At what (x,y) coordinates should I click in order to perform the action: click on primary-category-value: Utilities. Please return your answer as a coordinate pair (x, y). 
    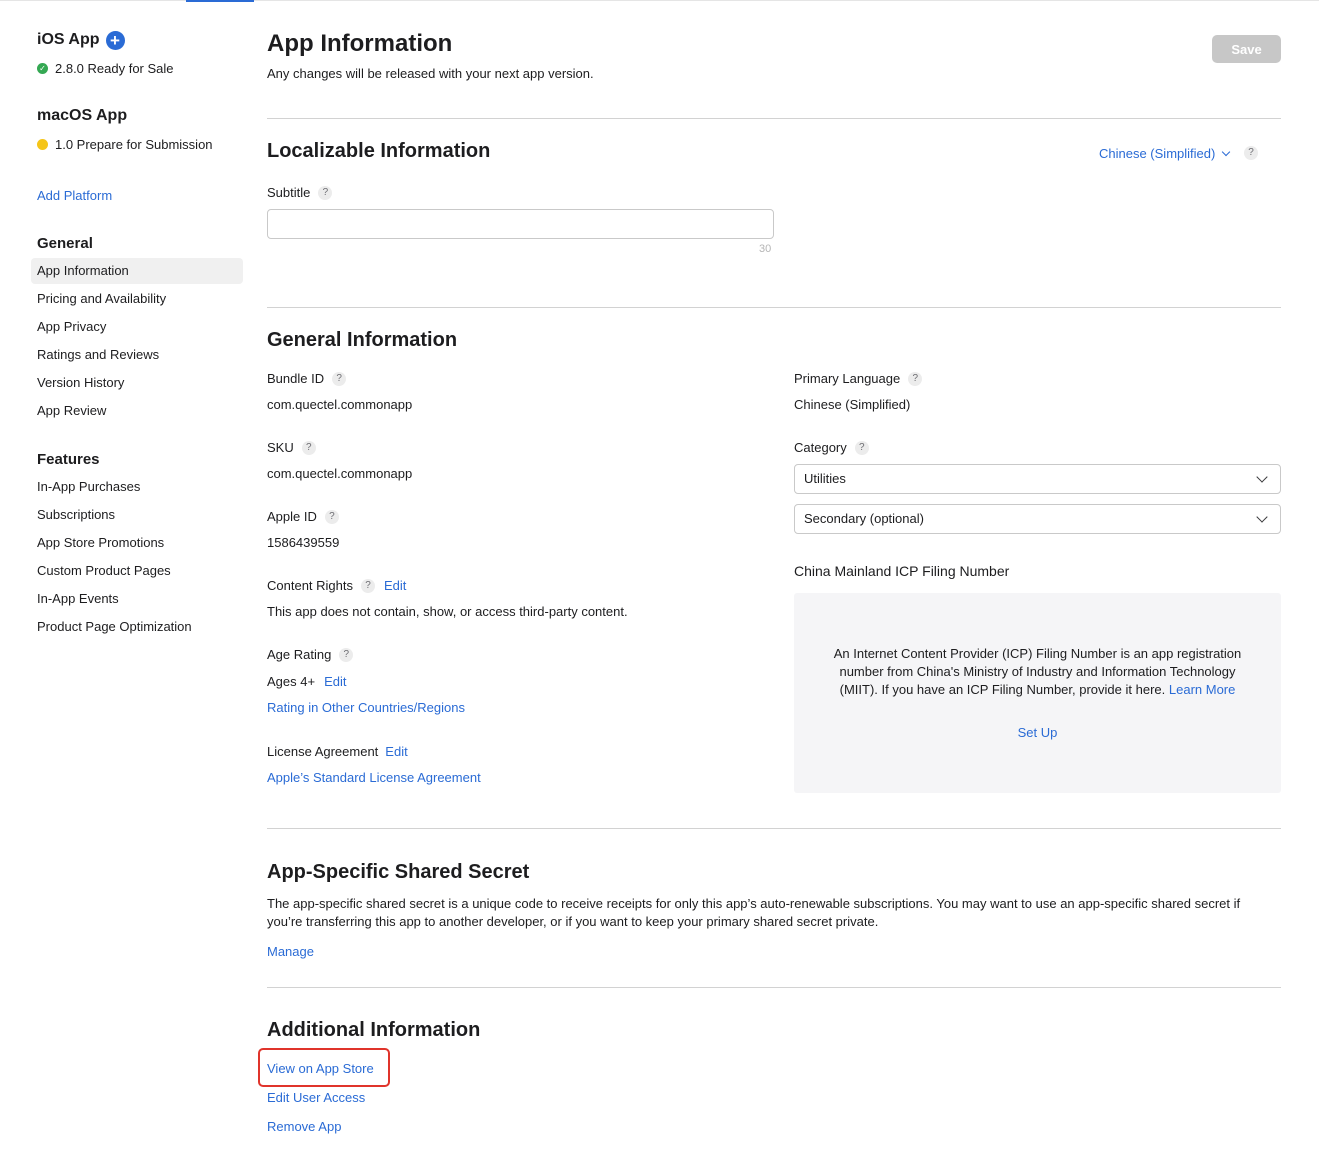
    Looking at the image, I should click on (825, 478).